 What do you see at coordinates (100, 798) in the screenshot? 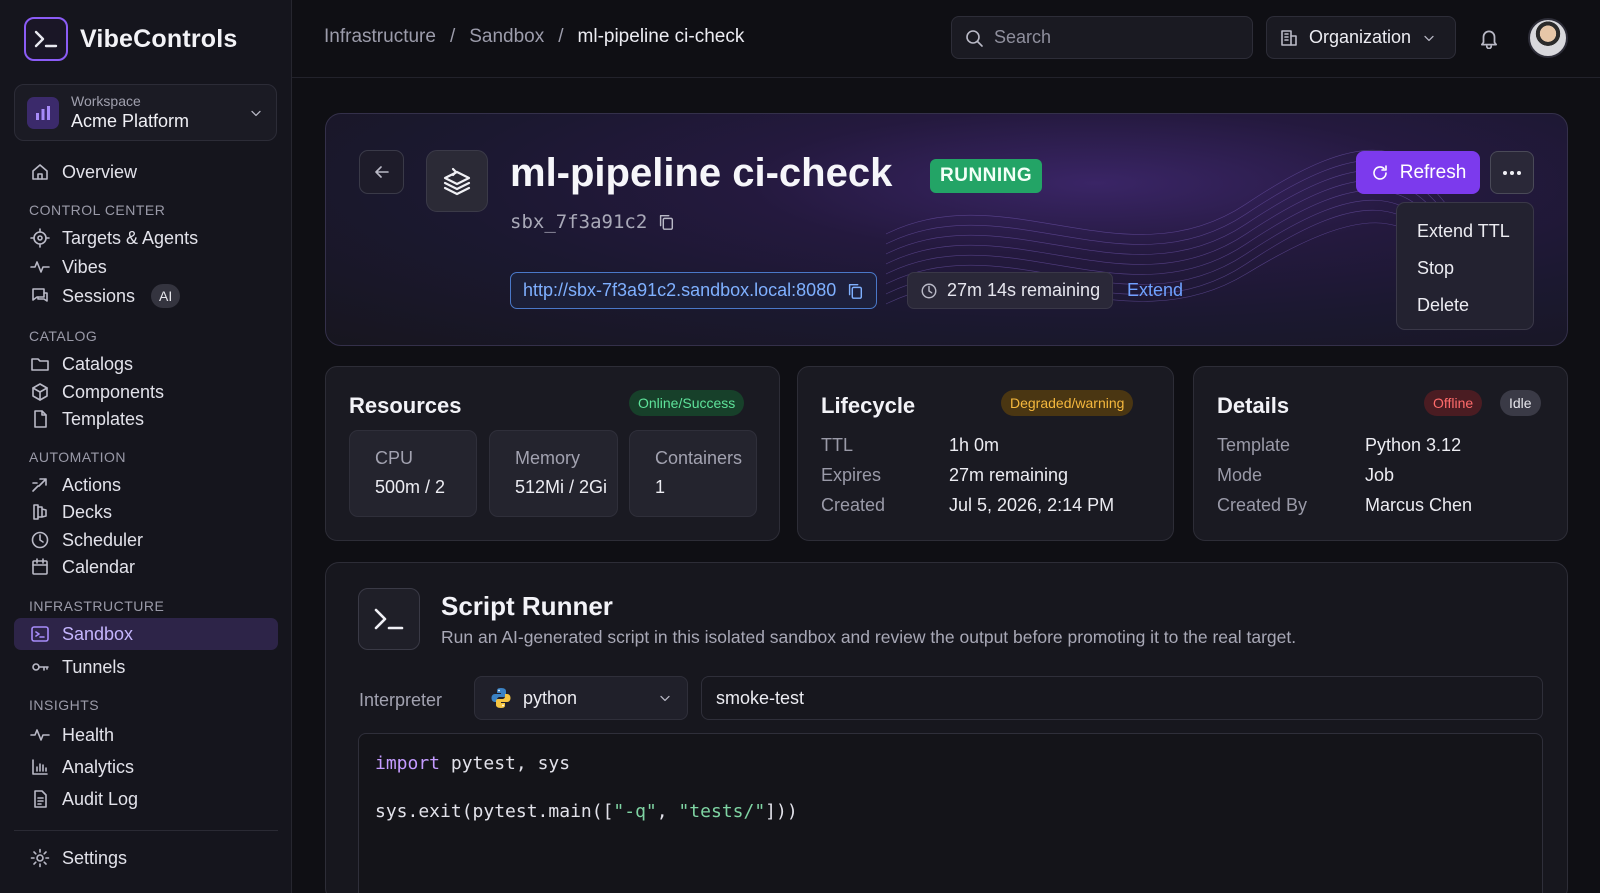
I see `sidebar-item-label: Audit Log` at bounding box center [100, 798].